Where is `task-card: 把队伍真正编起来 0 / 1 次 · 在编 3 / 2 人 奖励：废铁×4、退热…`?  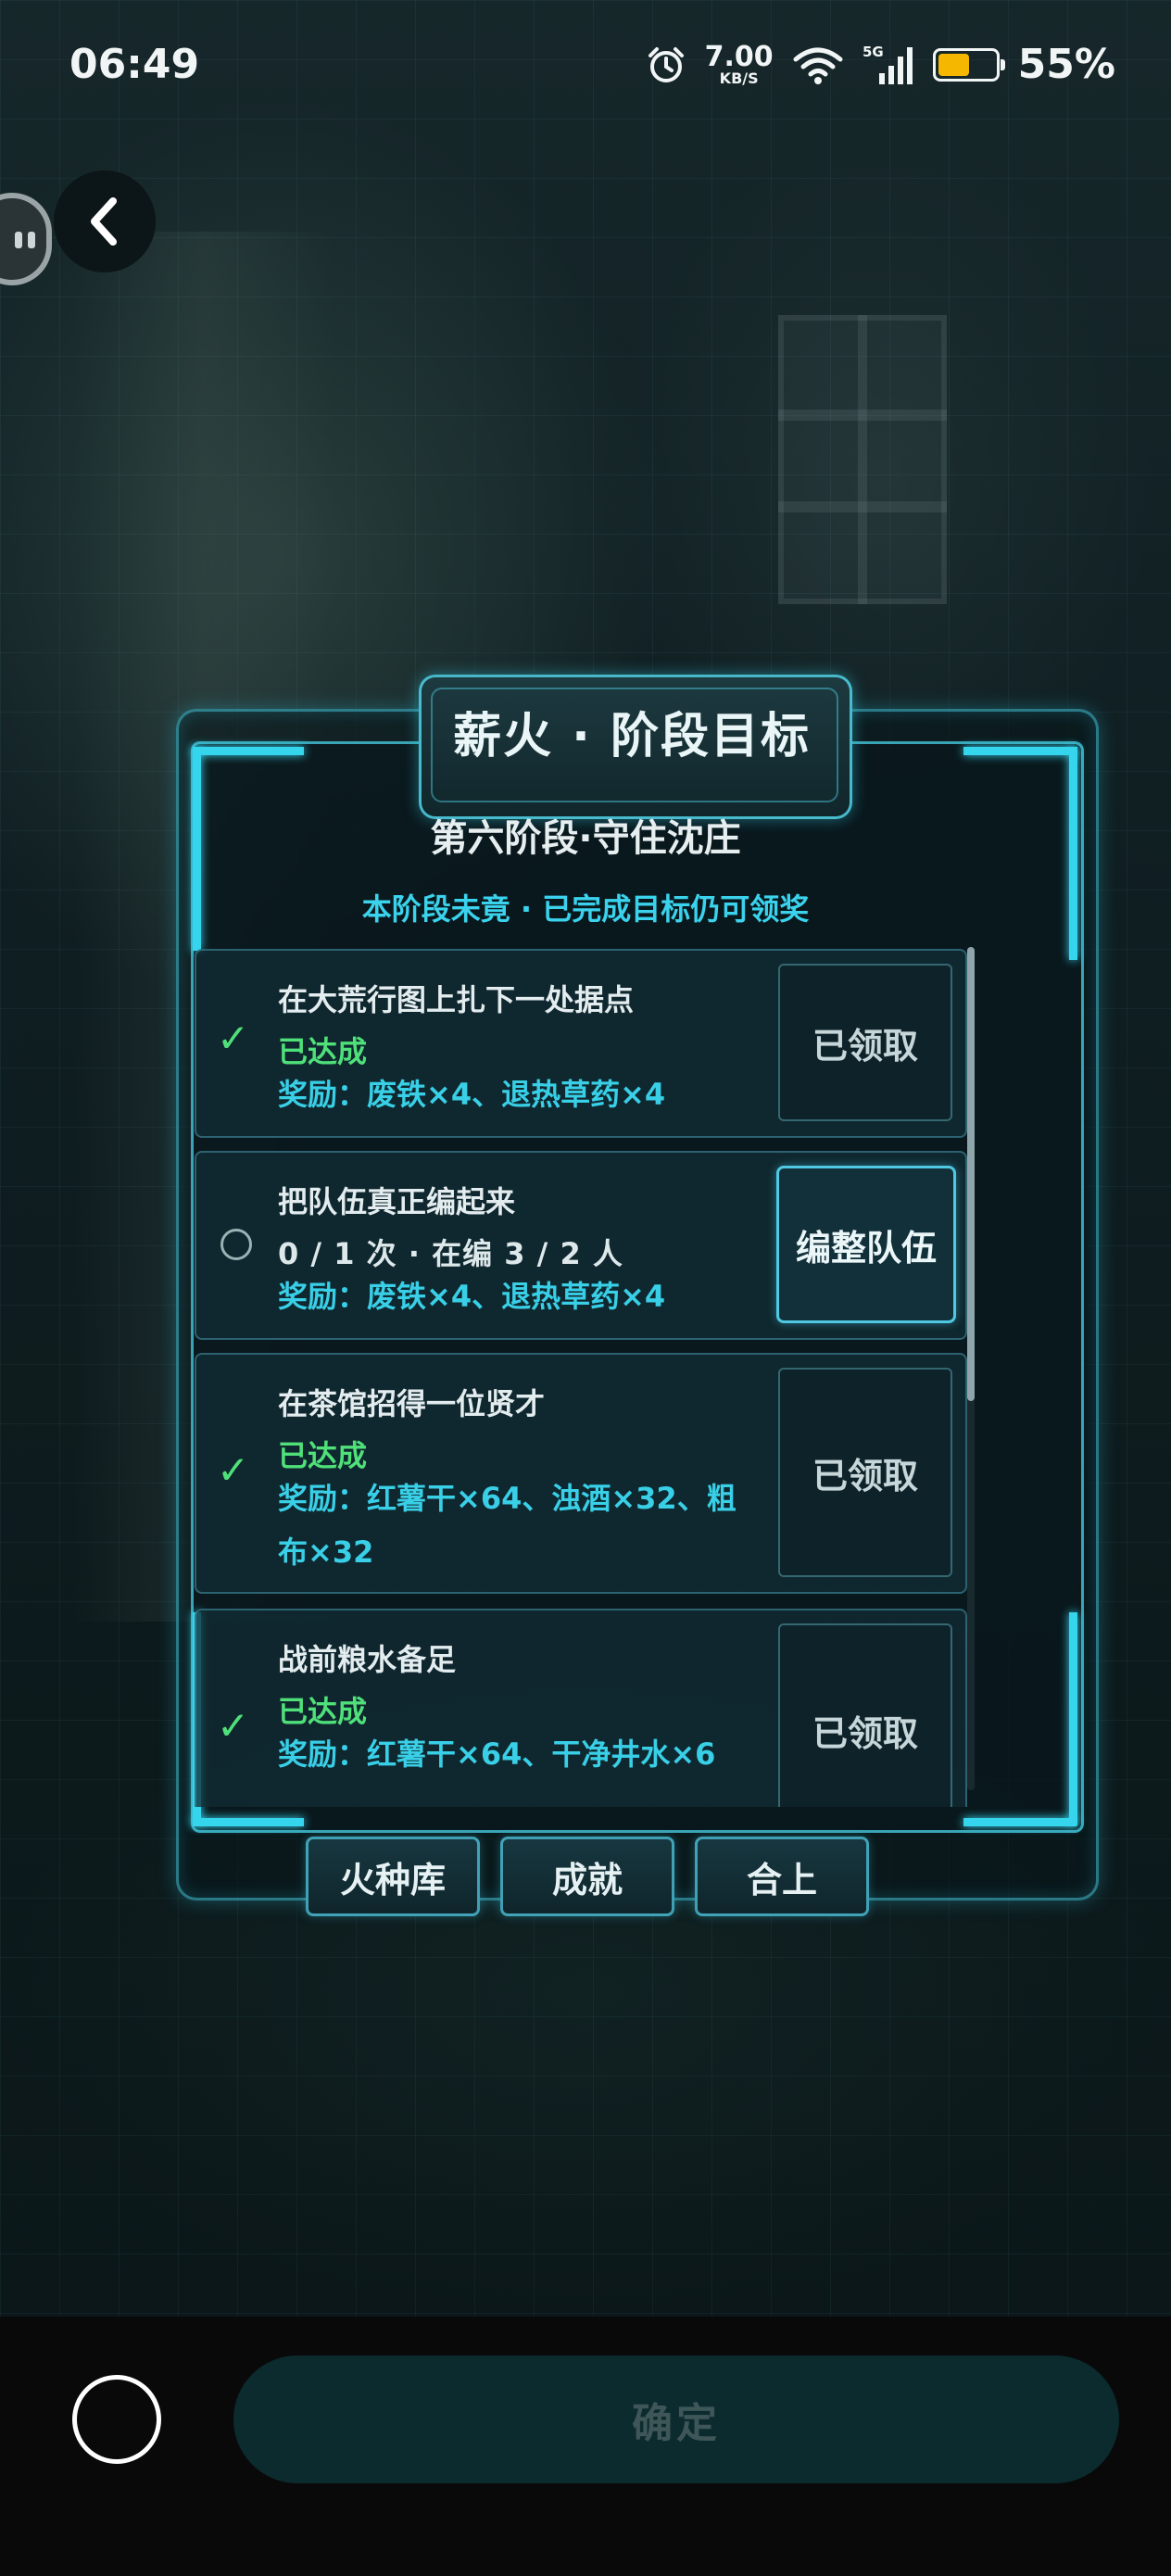
task-card: 把队伍真正编起来 0 / 1 次 · 在编 3 / 2 人 奖励：废铁×4、退热… is located at coordinates (581, 1245).